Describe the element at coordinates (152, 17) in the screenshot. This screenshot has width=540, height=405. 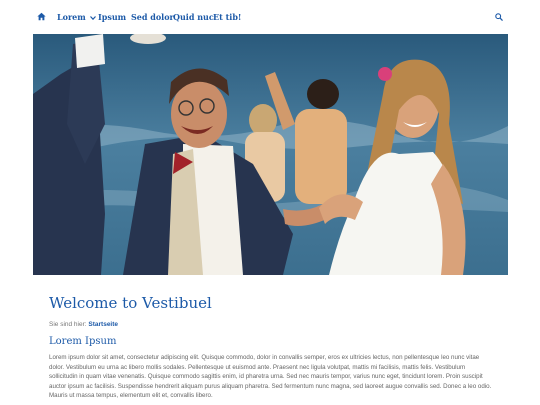
I see `nav-item-sed-dolor: Sed dolor` at that location.